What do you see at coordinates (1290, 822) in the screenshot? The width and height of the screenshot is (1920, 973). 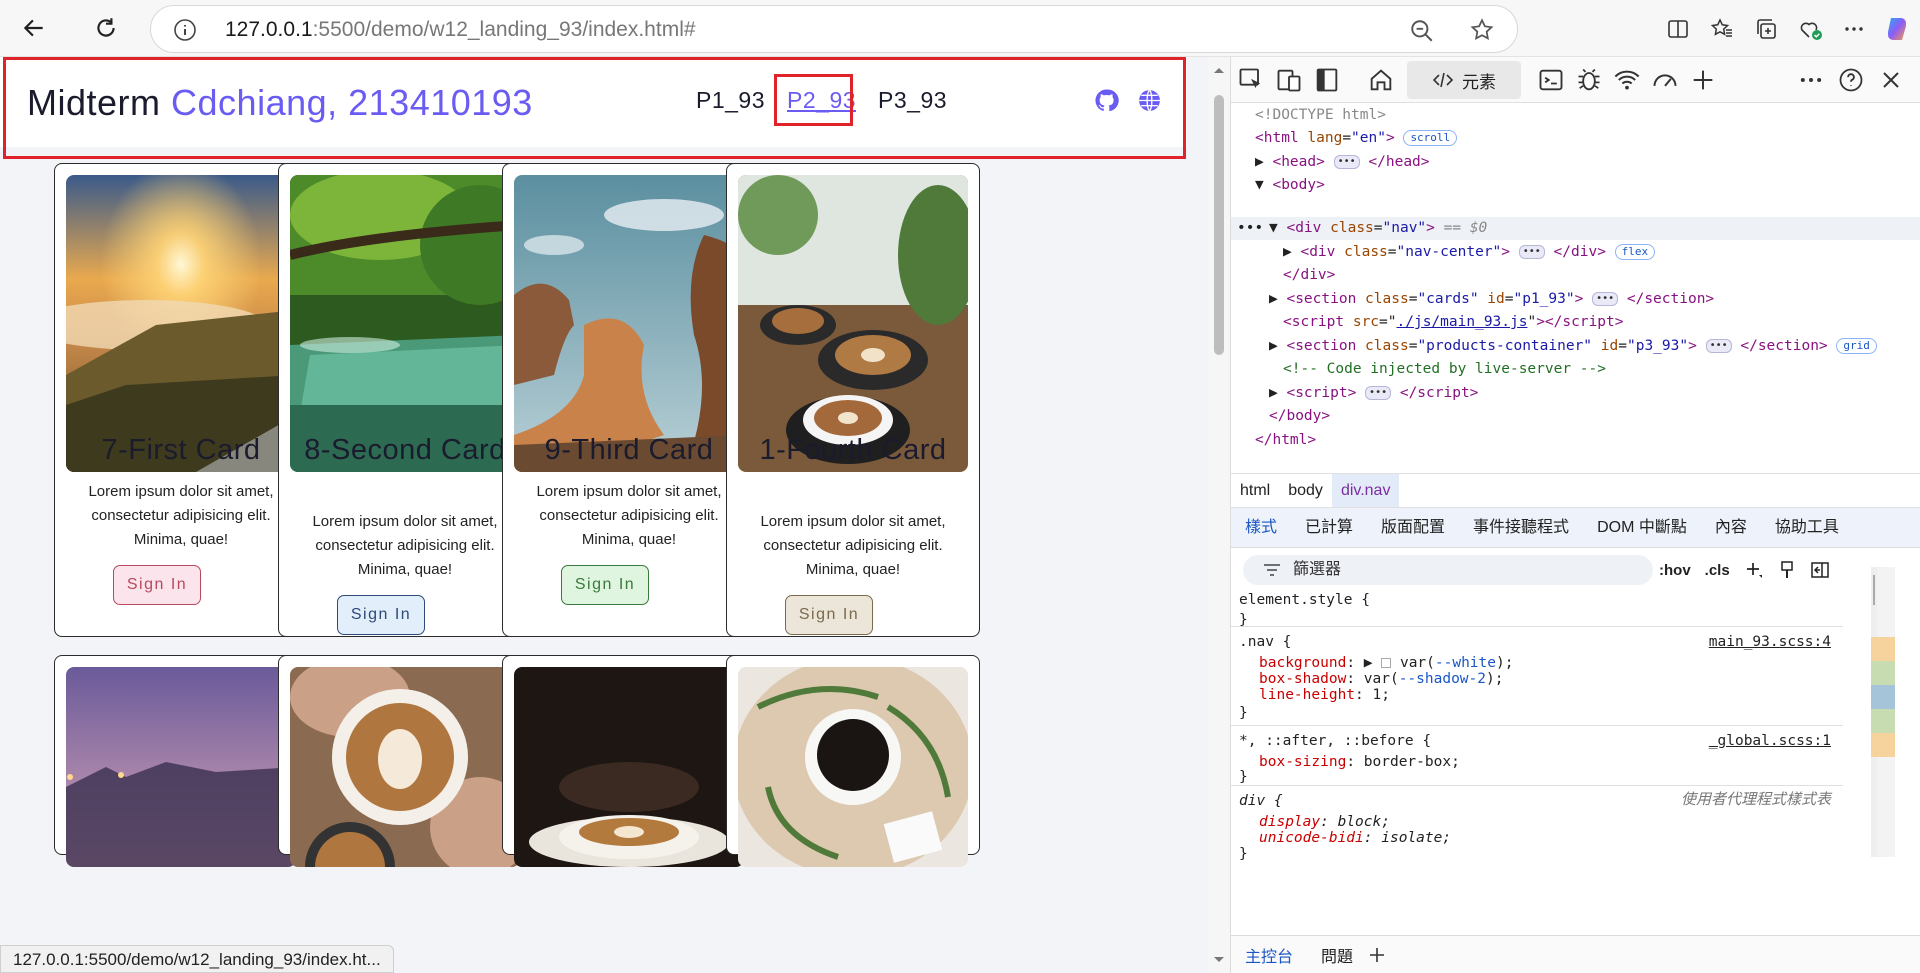 I see `prop-name: display` at bounding box center [1290, 822].